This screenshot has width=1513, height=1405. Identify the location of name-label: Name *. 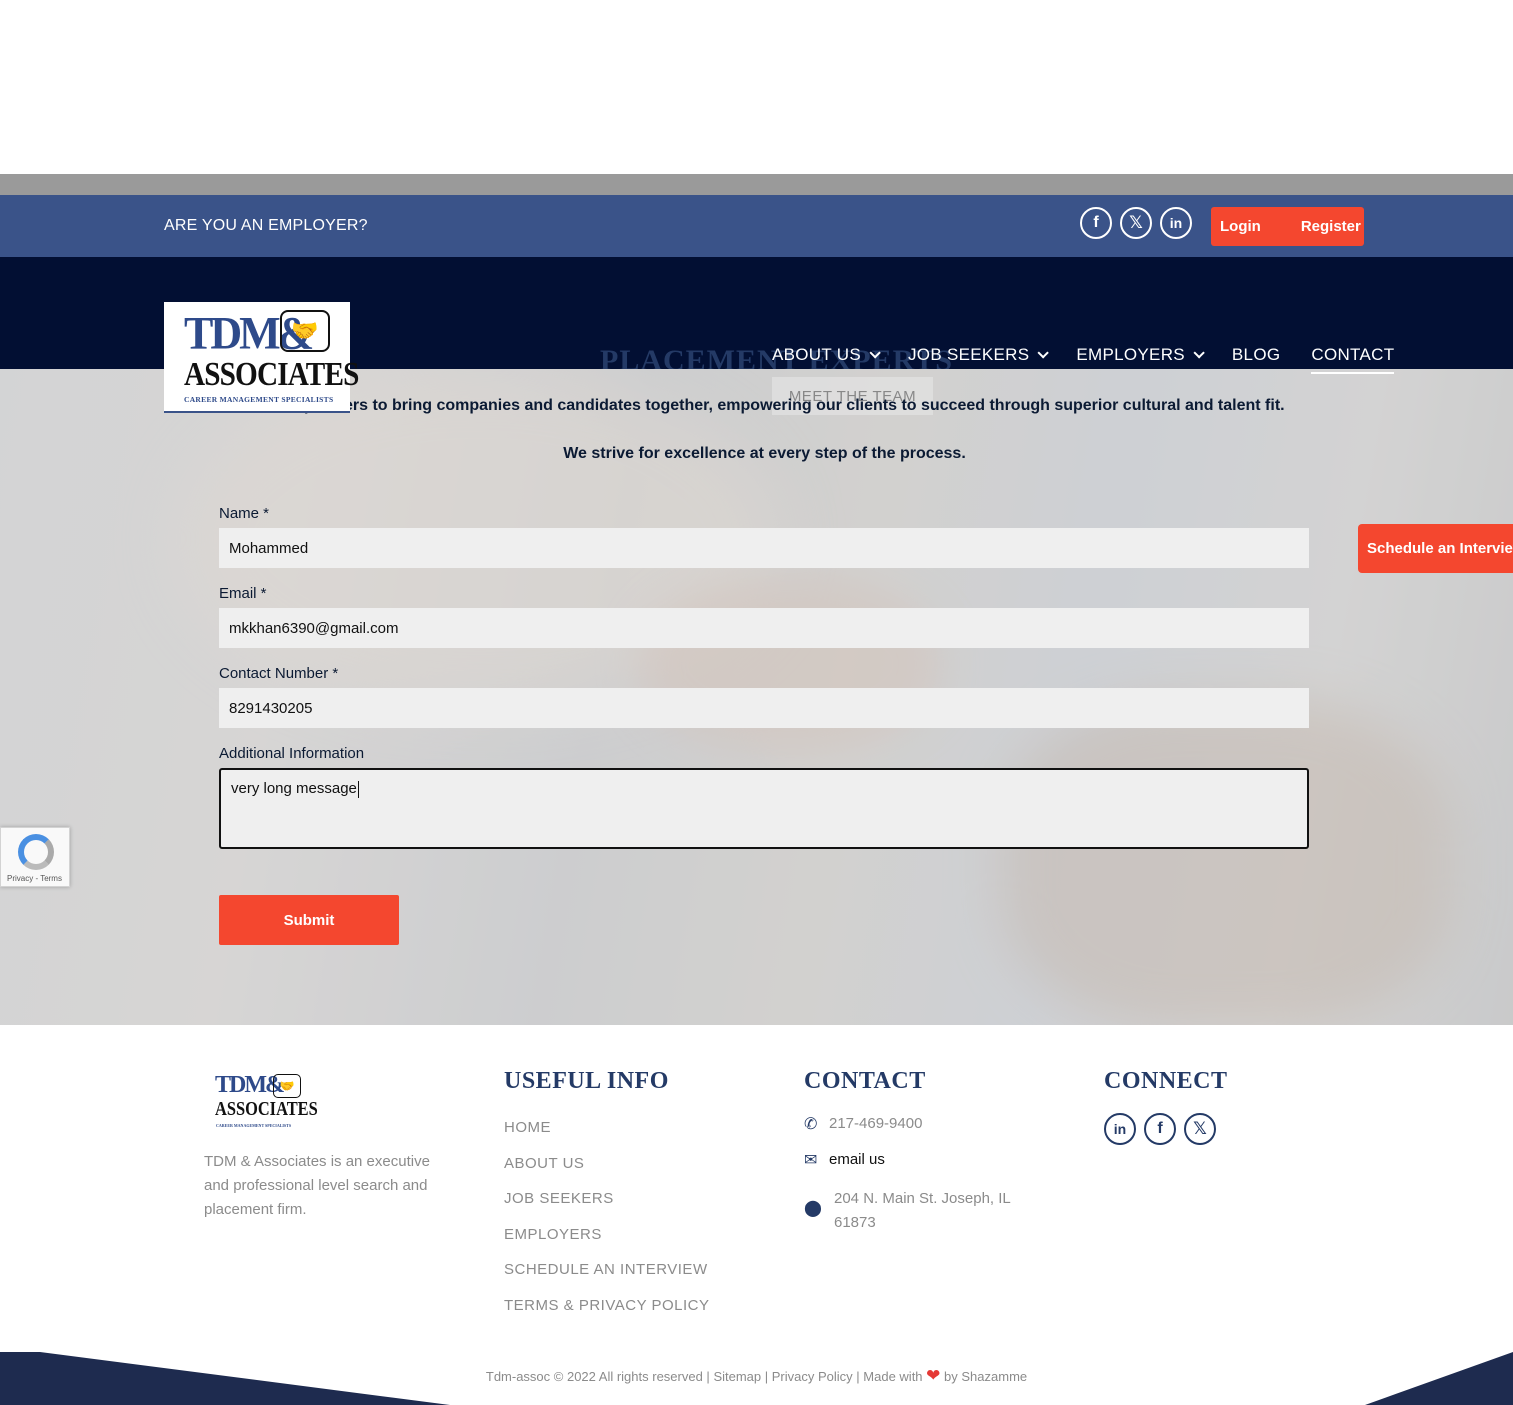
(244, 513).